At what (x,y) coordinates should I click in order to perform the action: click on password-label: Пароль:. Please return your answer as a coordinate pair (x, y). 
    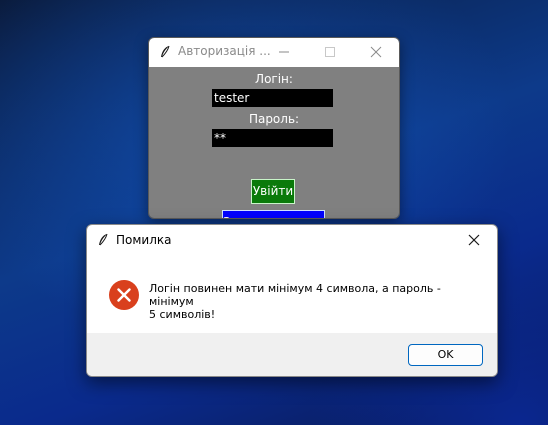
    Looking at the image, I should click on (274, 119).